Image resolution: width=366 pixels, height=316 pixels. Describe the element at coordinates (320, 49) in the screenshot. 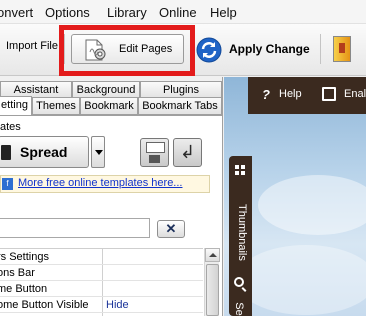

I see `toolbar-separator` at that location.